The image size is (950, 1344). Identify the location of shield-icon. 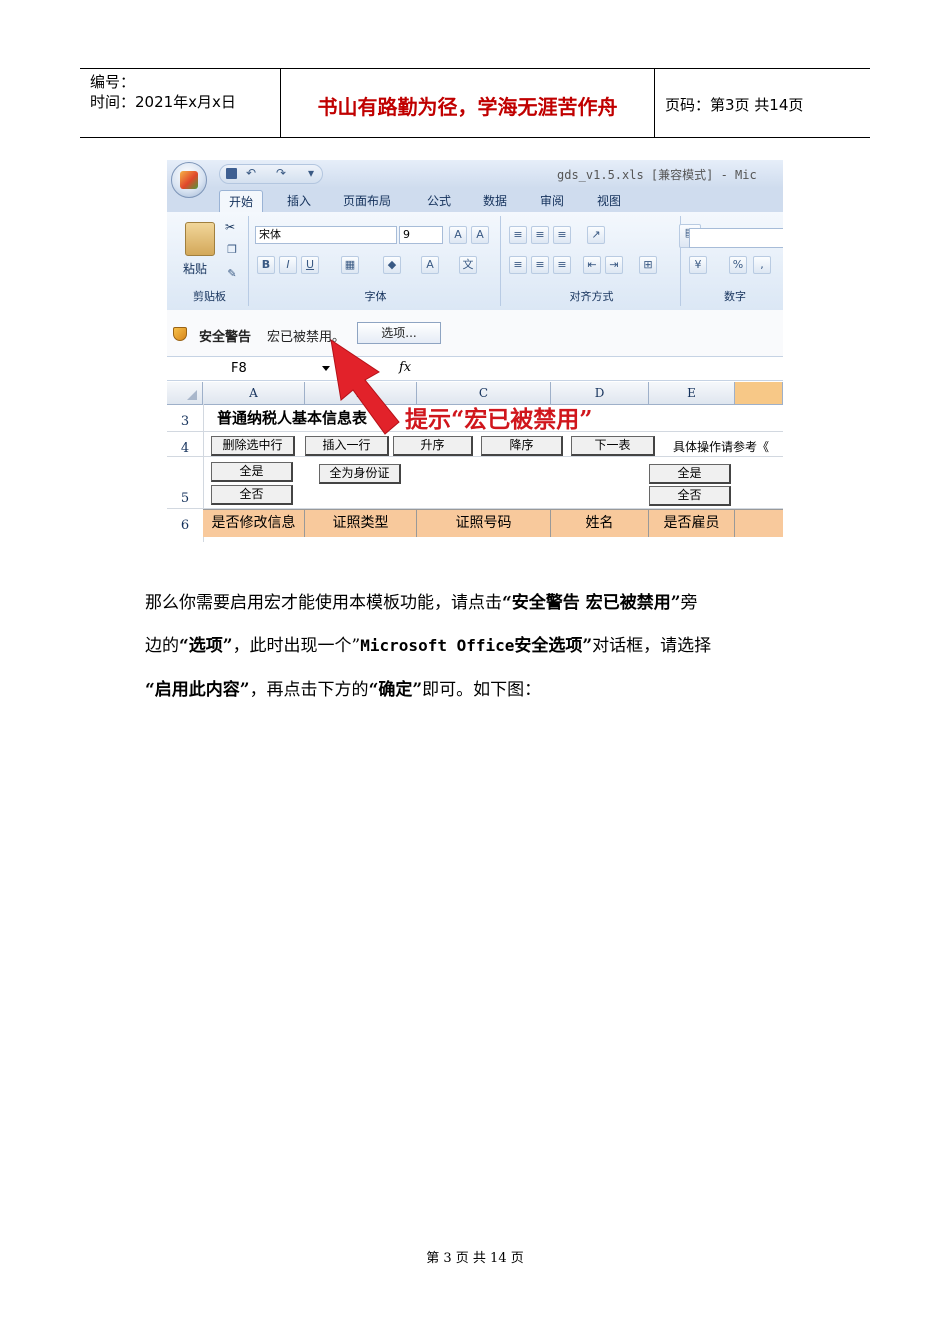
(180, 334).